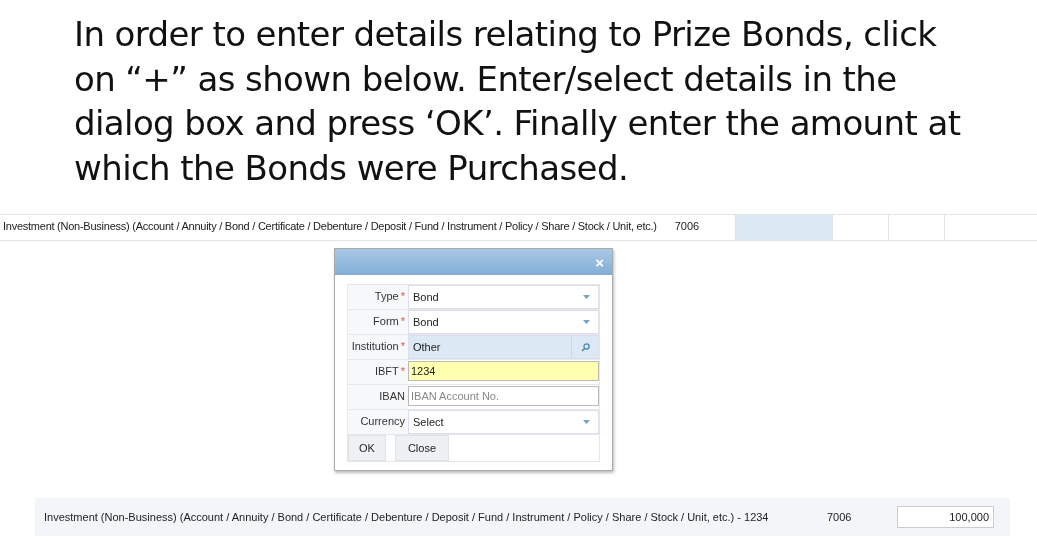  Describe the element at coordinates (378, 397) in the screenshot. I see `field-label: IBAN` at that location.